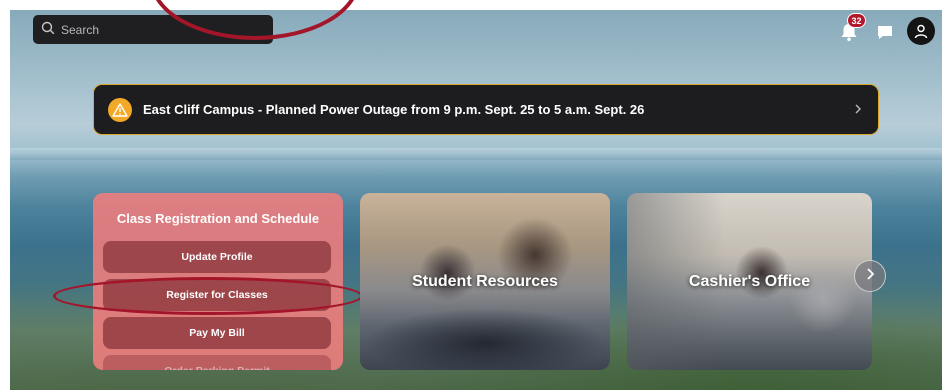 This screenshot has height=390, width=942. I want to click on warning-icon, so click(120, 109).